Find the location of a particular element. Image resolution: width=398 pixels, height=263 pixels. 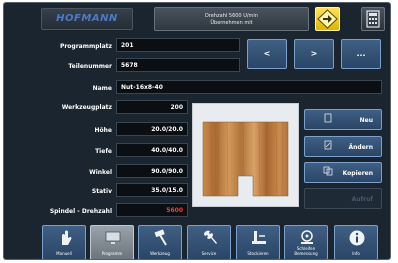

edit-icon is located at coordinates (328, 145).